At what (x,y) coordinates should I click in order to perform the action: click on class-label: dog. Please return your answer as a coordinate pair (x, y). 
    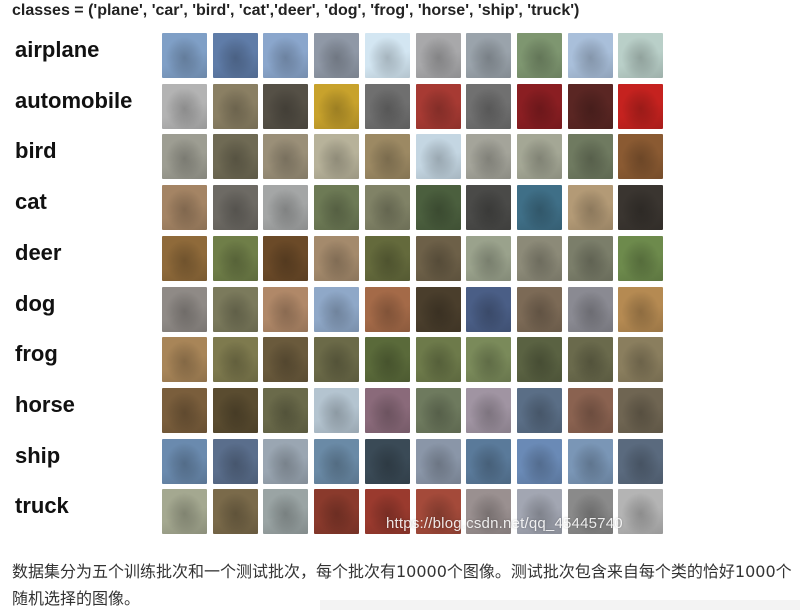
    Looking at the image, I should click on (35, 303).